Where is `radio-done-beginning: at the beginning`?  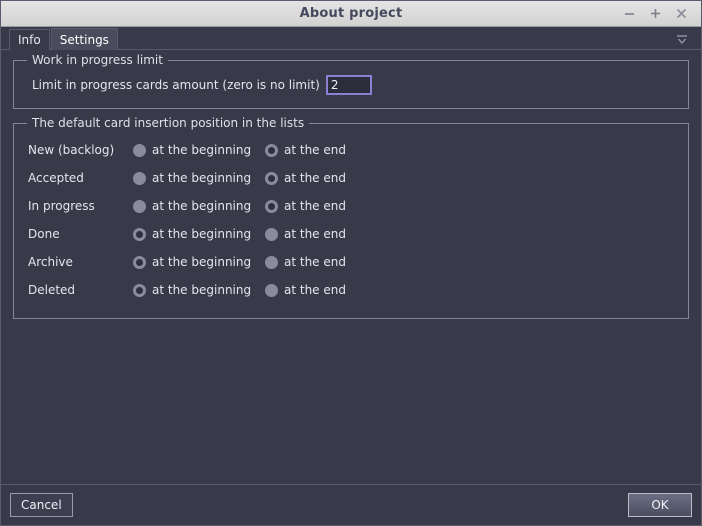
radio-done-beginning: at the beginning is located at coordinates (195, 234).